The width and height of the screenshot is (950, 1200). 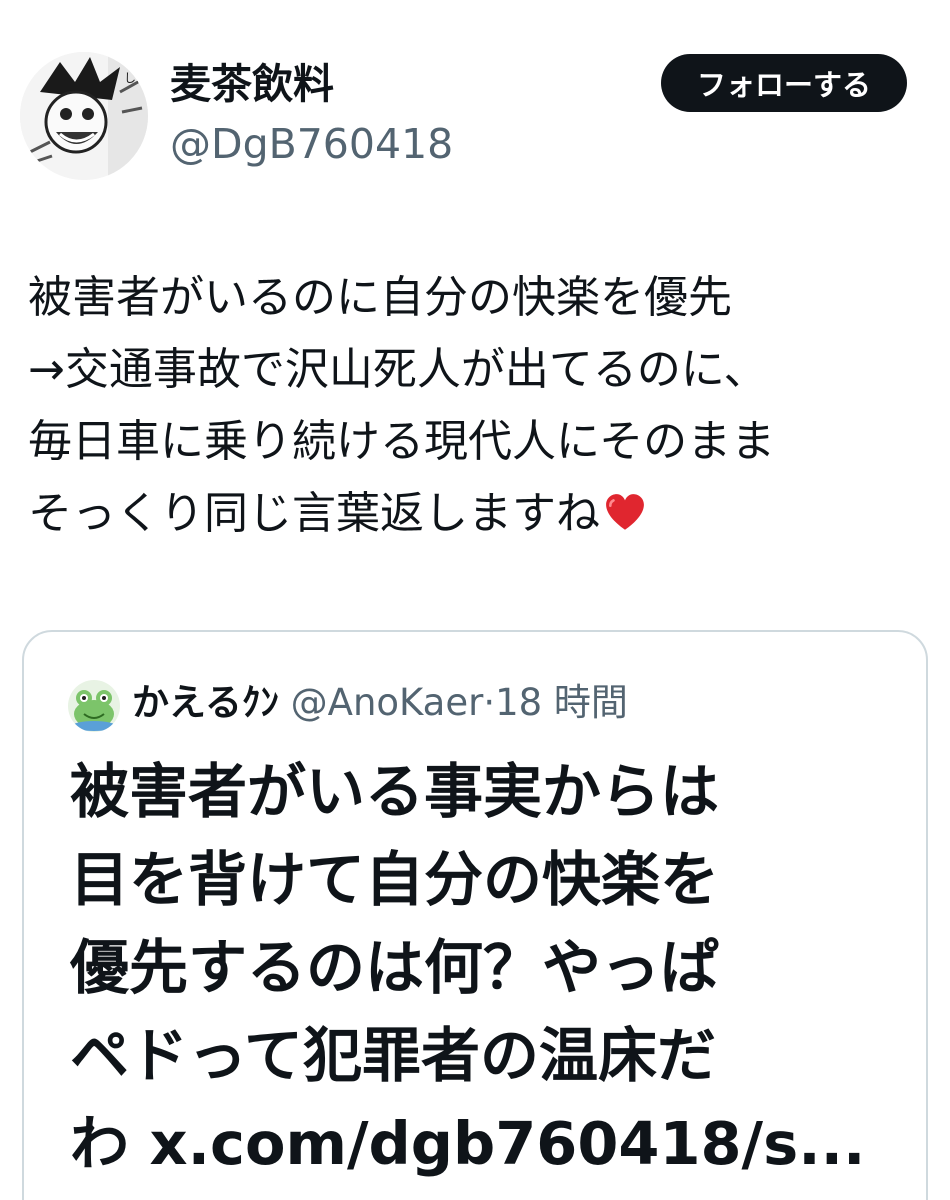 I want to click on quote-line: 被害者がいる事実からは, so click(x=395, y=791).